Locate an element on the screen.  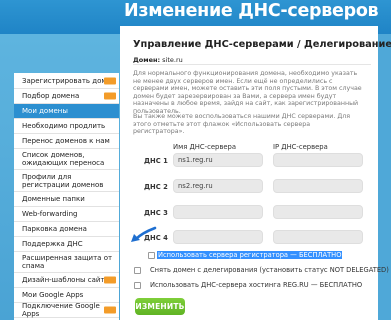
domain-label: Домен: is located at coordinates (147, 60).